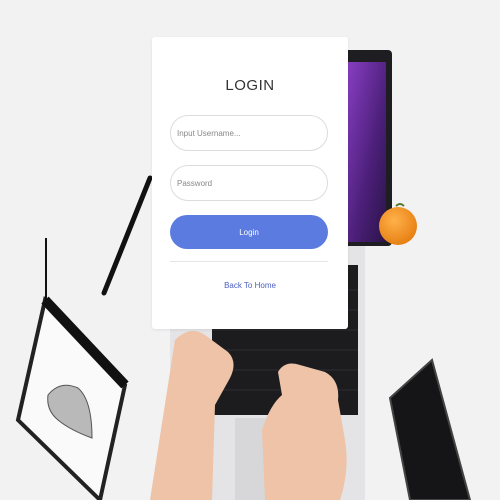 The width and height of the screenshot is (500, 500). What do you see at coordinates (250, 285) in the screenshot?
I see `back-to-home-link: Back To Home` at bounding box center [250, 285].